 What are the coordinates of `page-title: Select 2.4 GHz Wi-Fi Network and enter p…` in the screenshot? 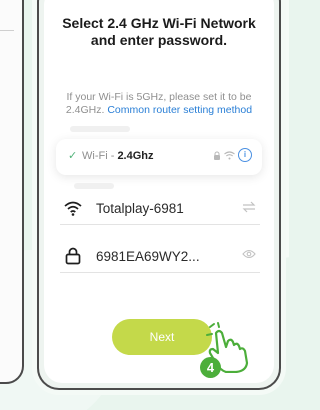 It's located at (159, 31).